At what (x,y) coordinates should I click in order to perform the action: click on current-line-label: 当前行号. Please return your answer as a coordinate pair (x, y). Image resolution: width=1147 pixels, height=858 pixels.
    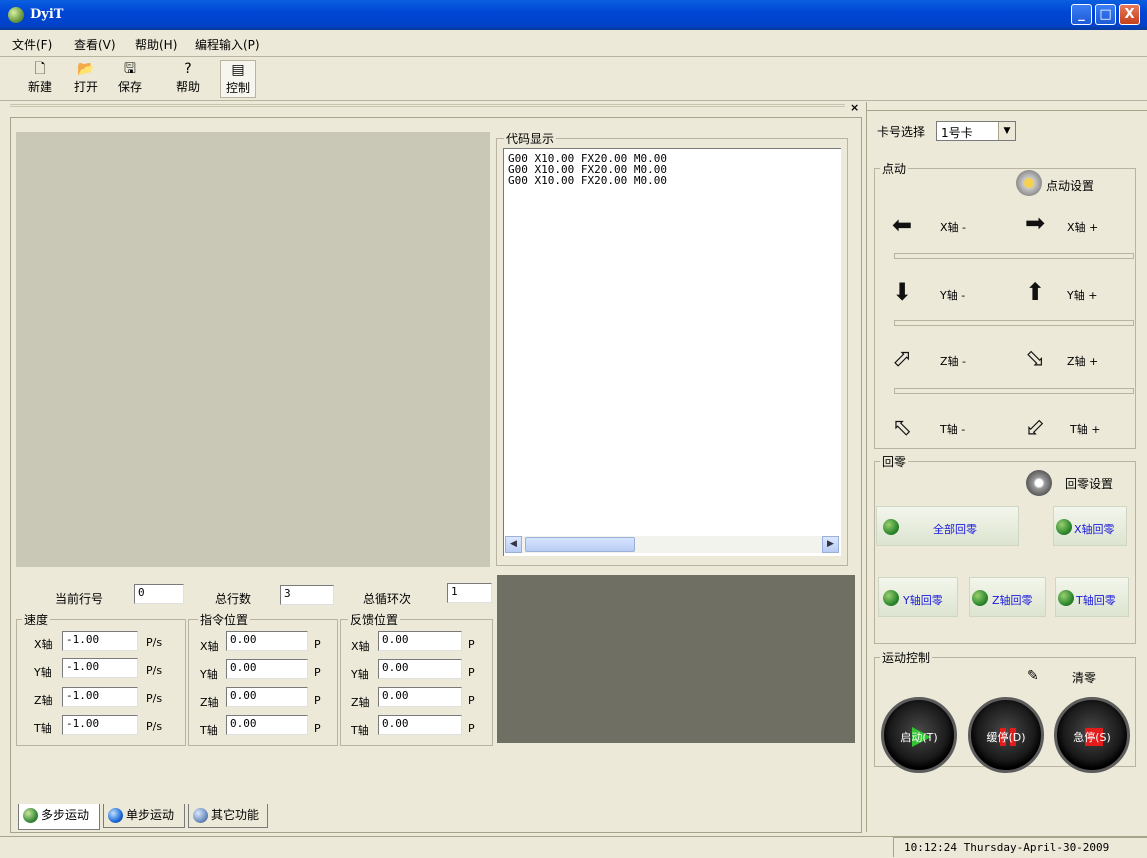
    Looking at the image, I should click on (79, 599).